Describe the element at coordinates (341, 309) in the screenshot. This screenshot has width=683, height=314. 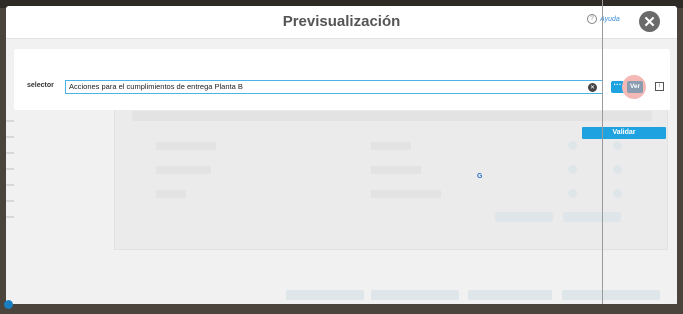
I see `bottom-bar` at that location.